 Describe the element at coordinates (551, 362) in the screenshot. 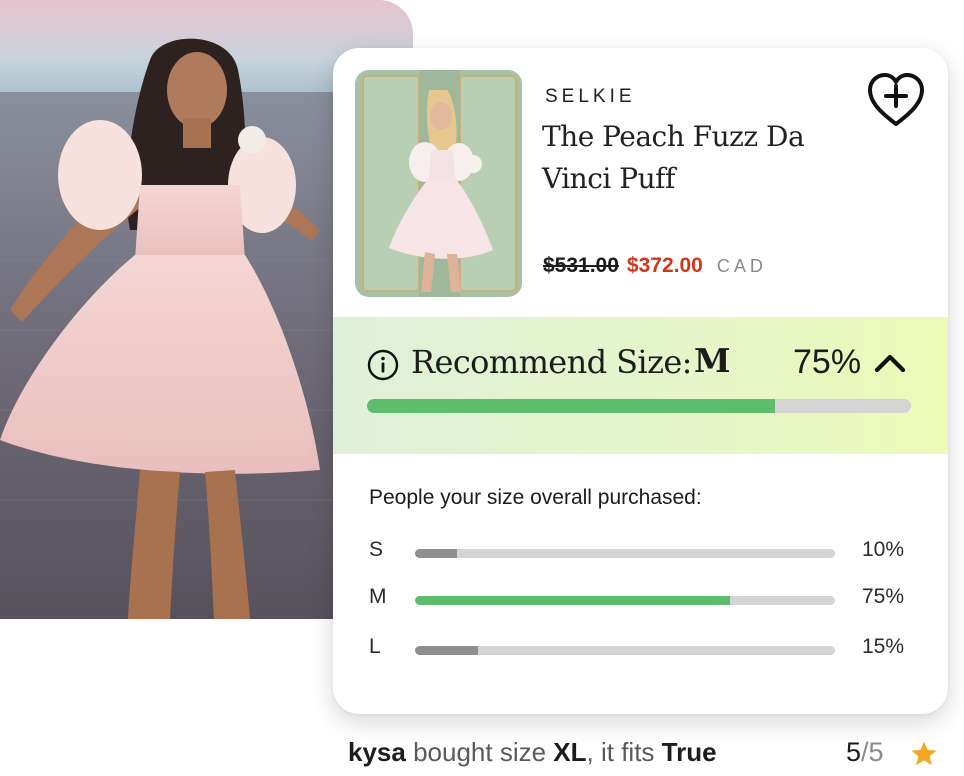

I see `recommend-size-label: Recommend Size:` at that location.